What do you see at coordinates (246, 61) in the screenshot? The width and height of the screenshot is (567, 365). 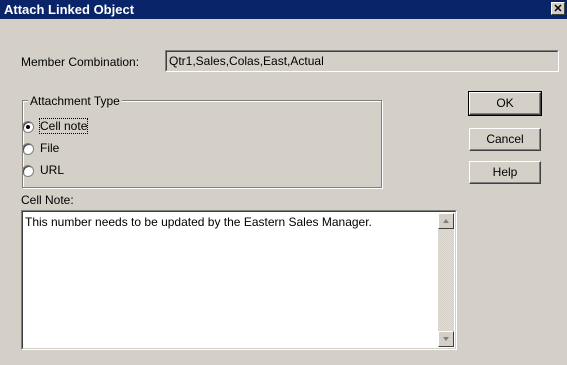 I see `member-combination-value: Qtr1,Sales,Colas,East,Actual` at bounding box center [246, 61].